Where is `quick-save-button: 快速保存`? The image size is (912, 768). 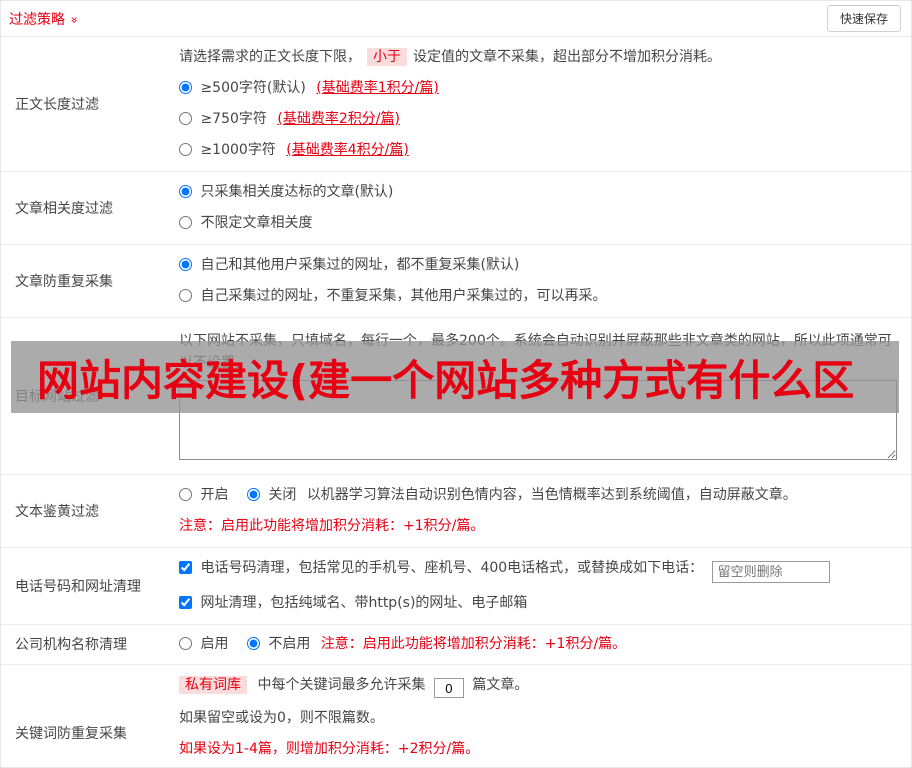 quick-save-button: 快速保存 is located at coordinates (863, 18).